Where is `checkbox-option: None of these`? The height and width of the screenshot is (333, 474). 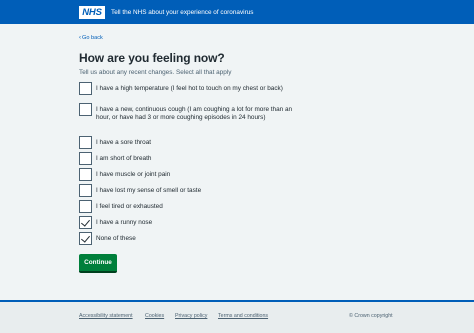
checkbox-option: None of these is located at coordinates (239, 240).